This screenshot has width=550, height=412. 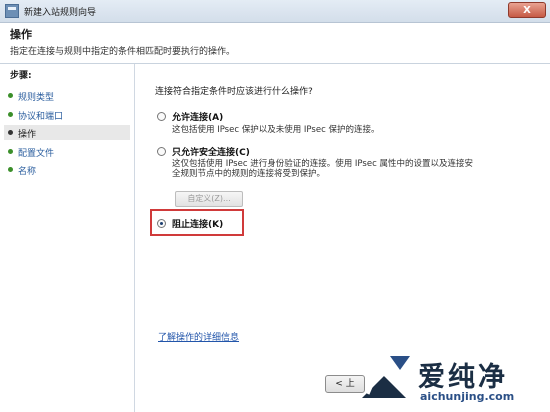 What do you see at coordinates (60, 13) in the screenshot?
I see `window-title: 新建入站规则向导` at bounding box center [60, 13].